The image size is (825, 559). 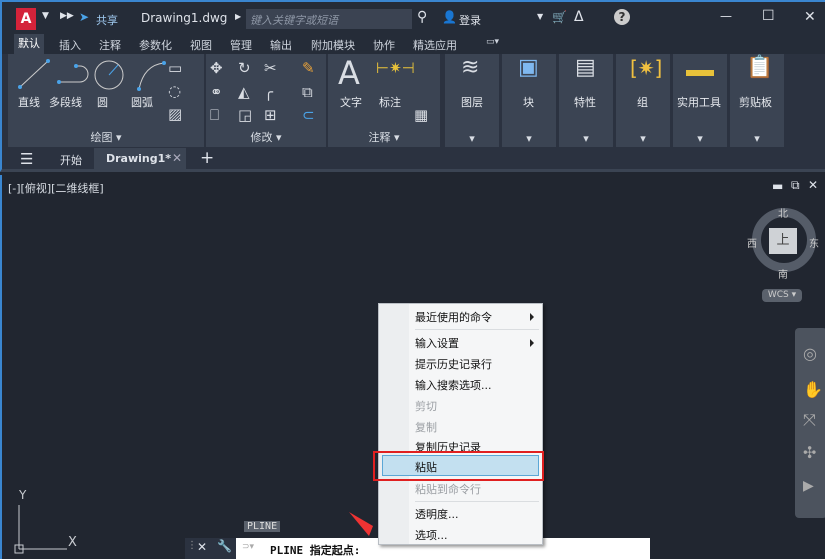 What do you see at coordinates (329, 19) in the screenshot?
I see `search-input: 键入关键字或短语` at bounding box center [329, 19].